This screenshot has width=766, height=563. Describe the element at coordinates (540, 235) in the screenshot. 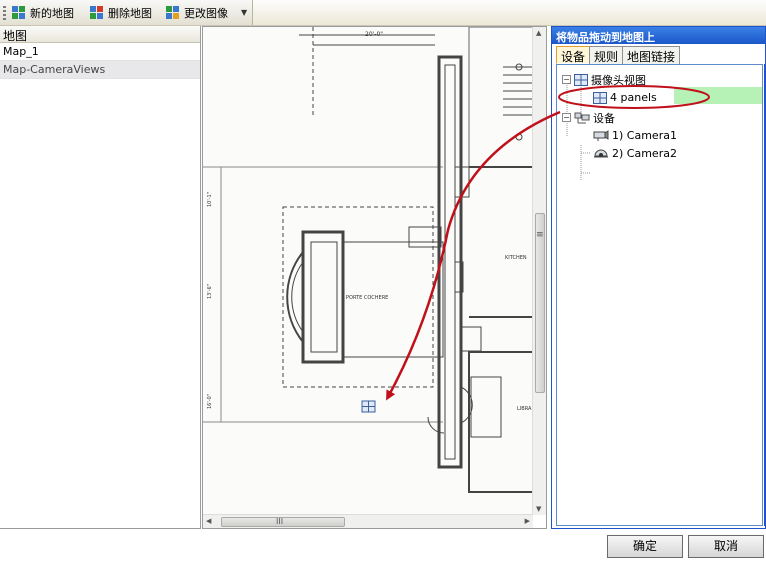

I see `vertical-thumb-grip: ≡` at that location.